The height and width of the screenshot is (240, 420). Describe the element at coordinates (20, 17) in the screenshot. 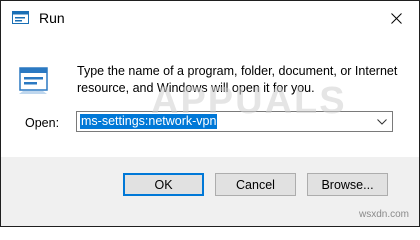

I see `run-app-icon` at that location.